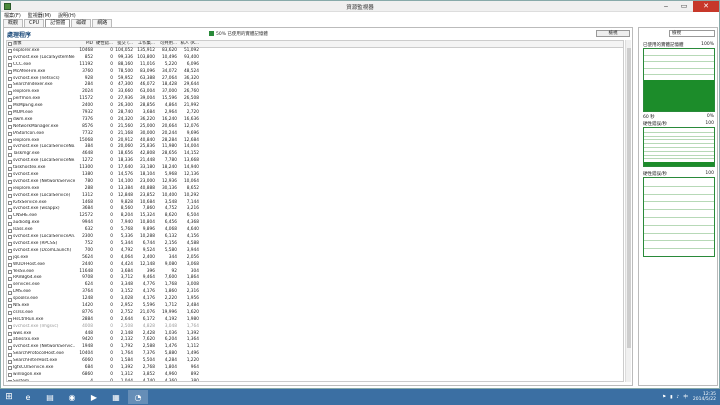 This screenshot has width=720, height=405. What do you see at coordinates (685, 397) in the screenshot?
I see `input-language: 中` at bounding box center [685, 397].